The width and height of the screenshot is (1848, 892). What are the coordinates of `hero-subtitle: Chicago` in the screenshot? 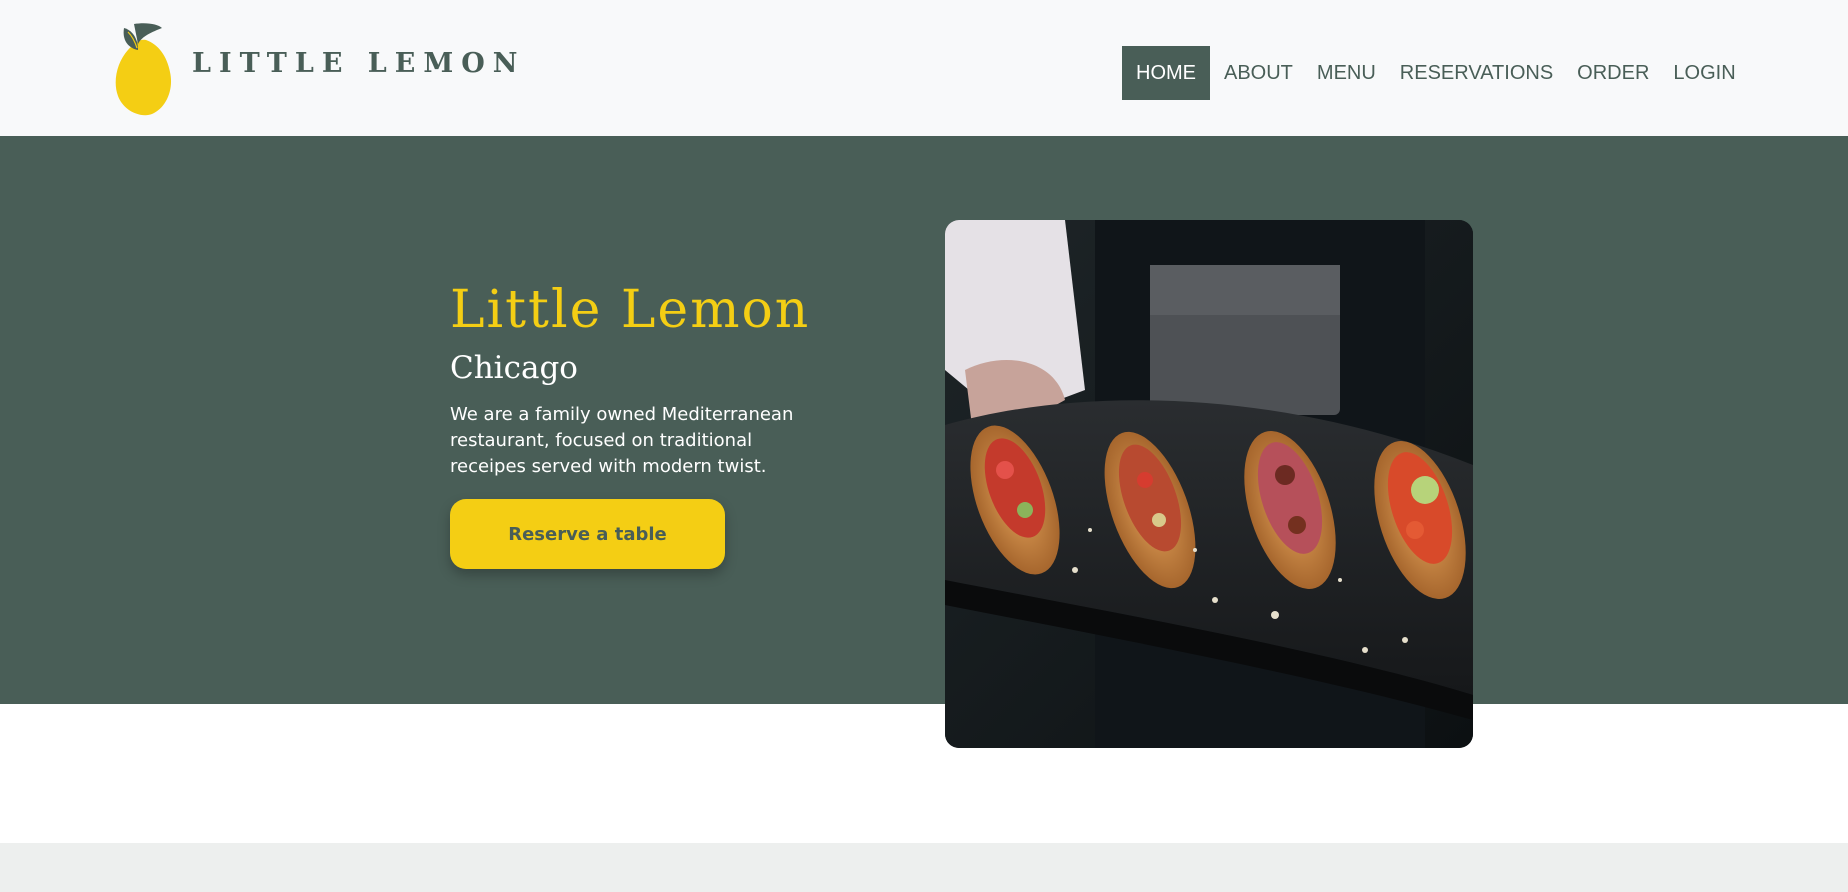 It's located at (514, 368).